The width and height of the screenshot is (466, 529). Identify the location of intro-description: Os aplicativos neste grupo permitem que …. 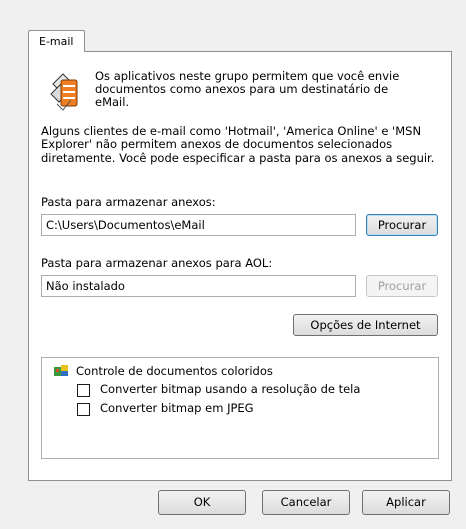
(247, 89).